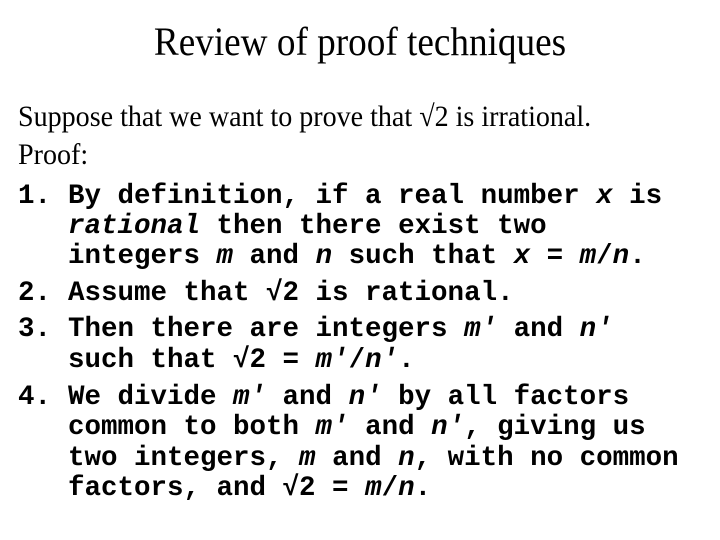 This screenshot has height=540, width=720. Describe the element at coordinates (505, 397) in the screenshot. I see `step-text: by all factors` at that location.